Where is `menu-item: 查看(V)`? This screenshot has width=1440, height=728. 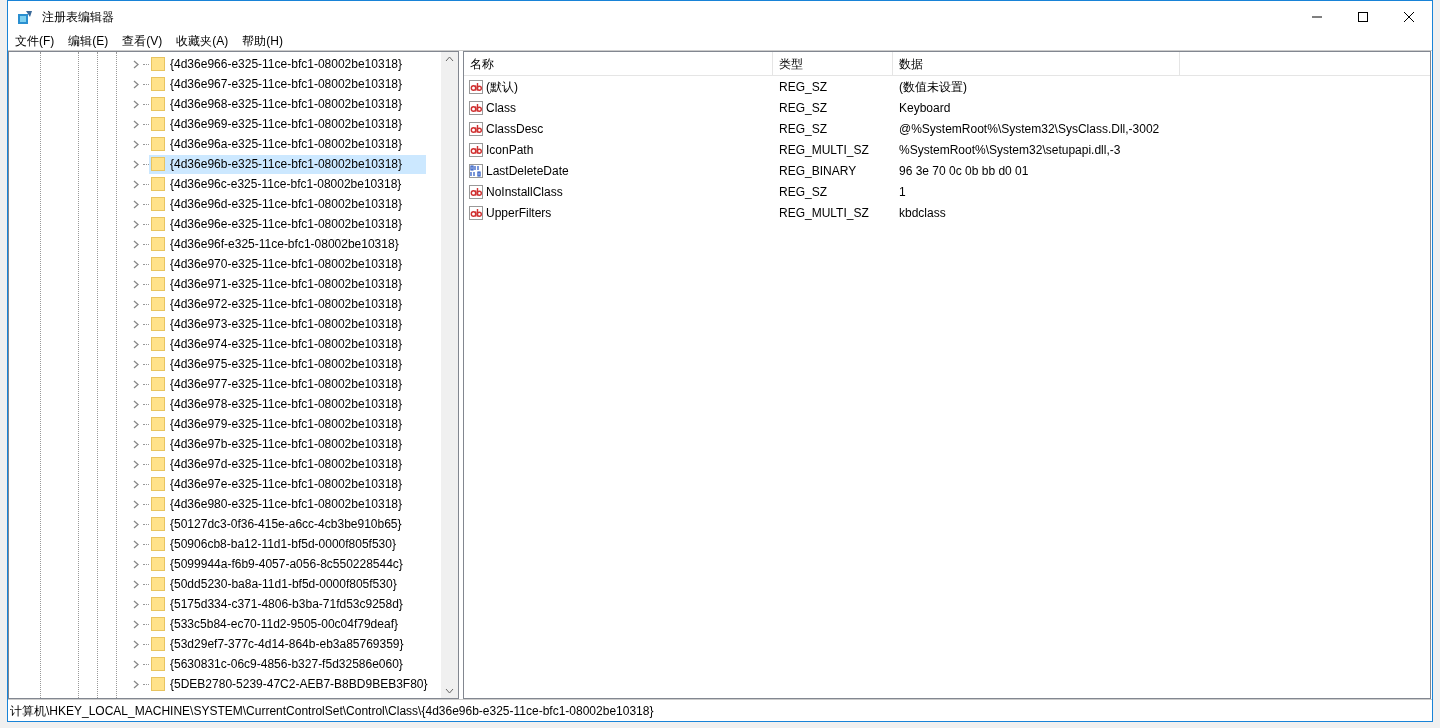
menu-item: 查看(V) is located at coordinates (142, 41).